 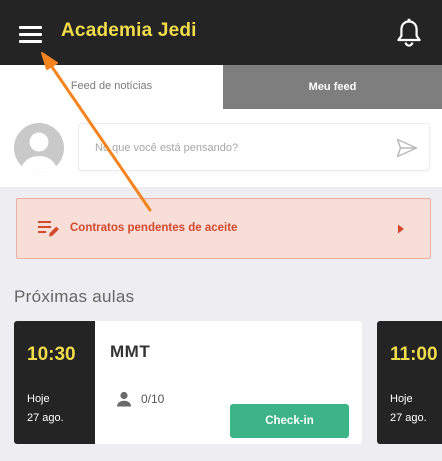 I want to click on tab-feed-de-noticias: Feed de notícias, so click(x=111, y=87).